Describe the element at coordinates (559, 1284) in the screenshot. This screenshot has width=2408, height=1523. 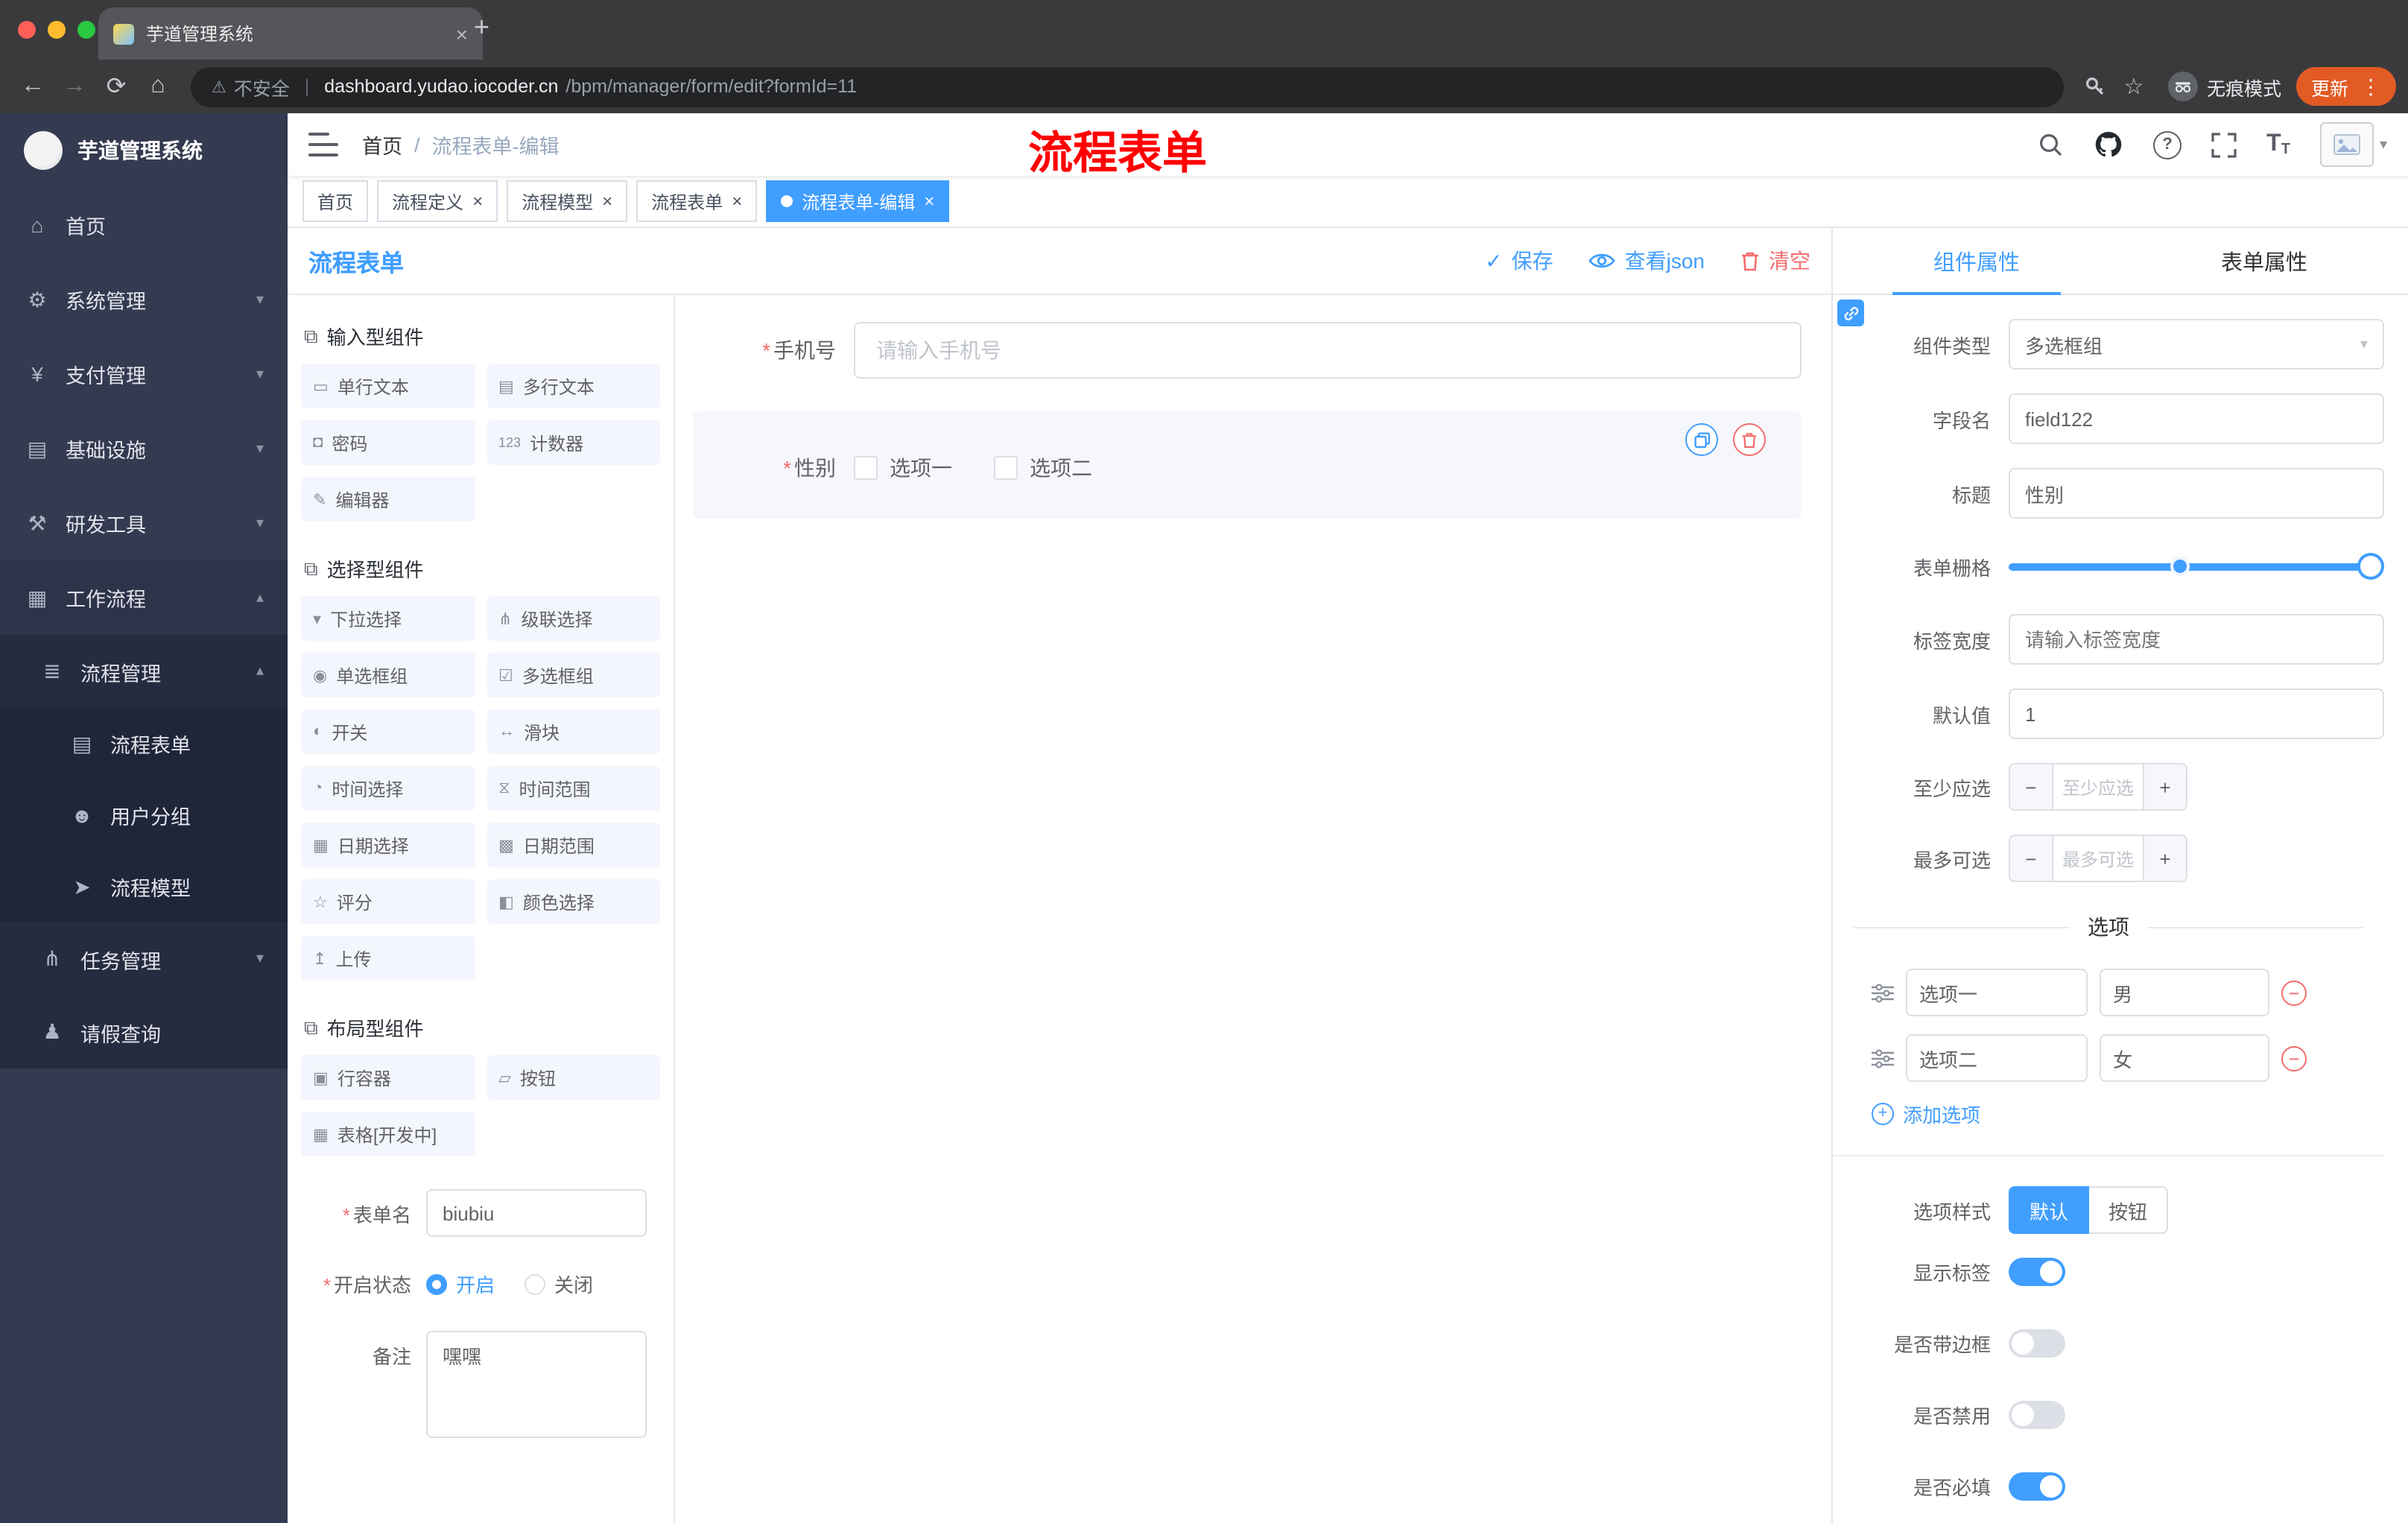
I see `radio-off: 关闭` at that location.